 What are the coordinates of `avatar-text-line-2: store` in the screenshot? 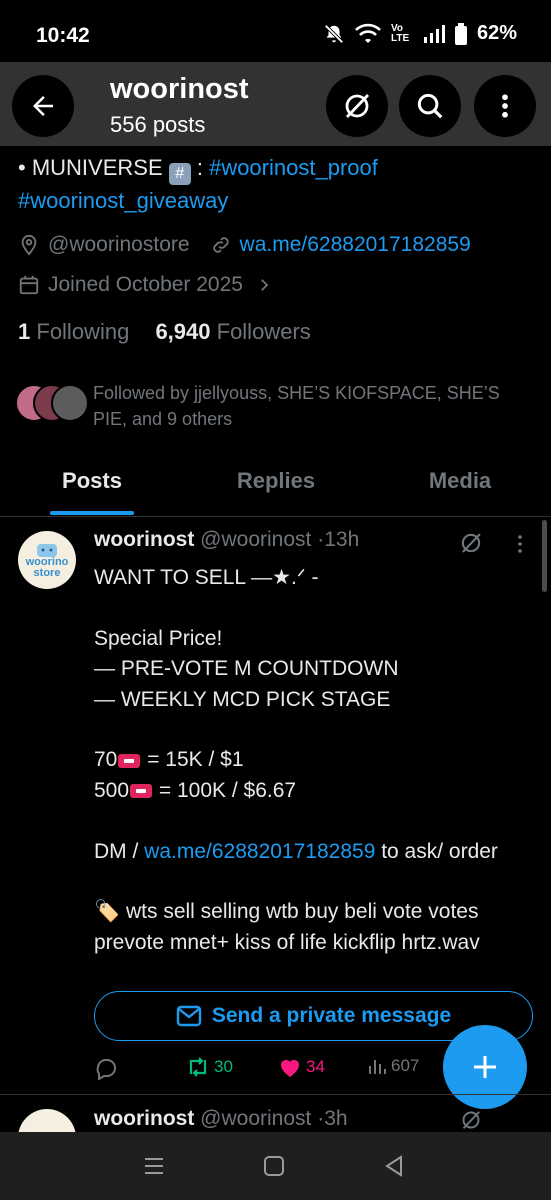 It's located at (47, 573).